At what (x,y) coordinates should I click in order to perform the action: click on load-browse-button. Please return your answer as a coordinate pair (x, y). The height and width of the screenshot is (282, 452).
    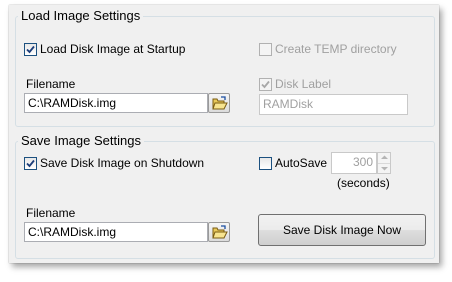
    Looking at the image, I should click on (219, 103).